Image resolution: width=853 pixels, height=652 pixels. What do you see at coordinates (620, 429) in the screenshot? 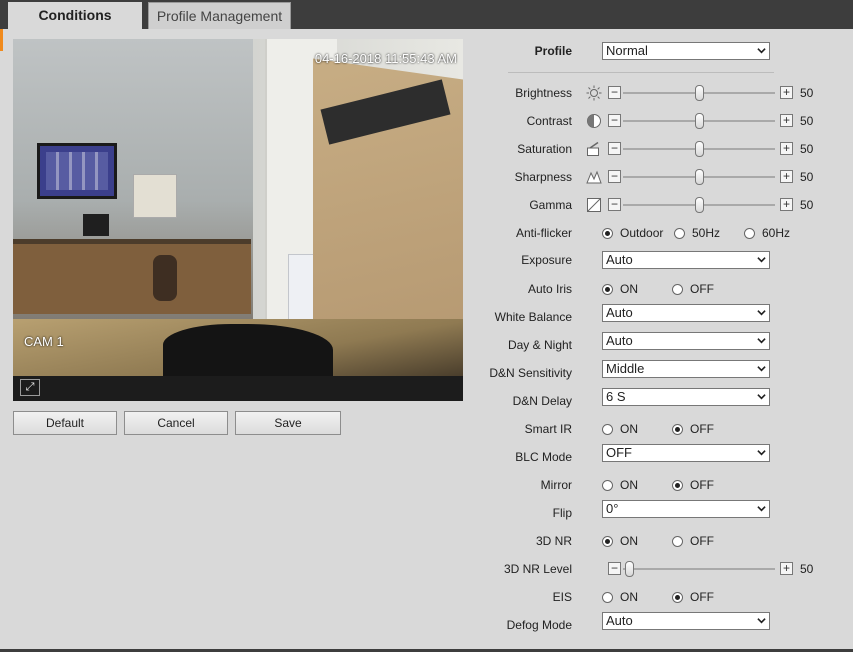
I see `smart-ir-on-radio: ON` at bounding box center [620, 429].